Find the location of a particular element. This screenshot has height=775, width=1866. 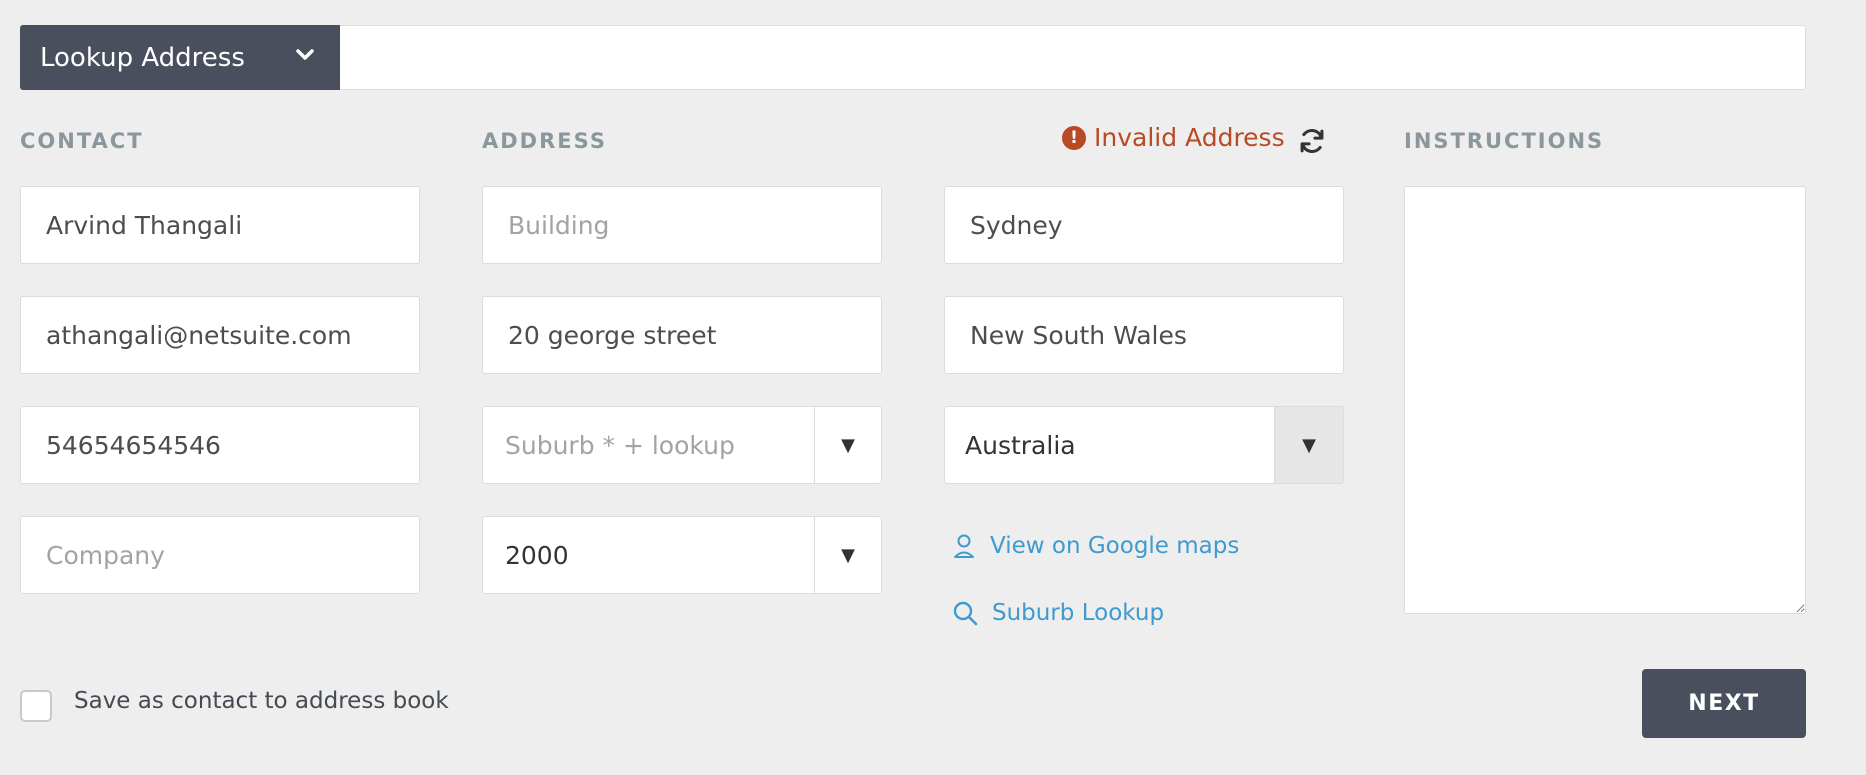

save-contact-checkbox is located at coordinates (36, 706).